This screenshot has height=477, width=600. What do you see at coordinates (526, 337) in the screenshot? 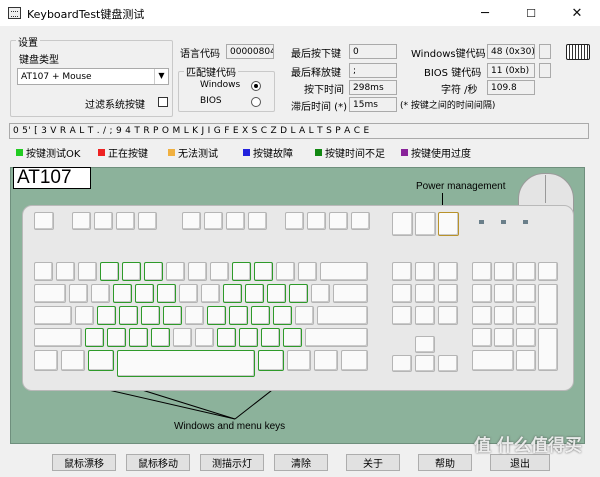
I see `key-num3` at bounding box center [526, 337].